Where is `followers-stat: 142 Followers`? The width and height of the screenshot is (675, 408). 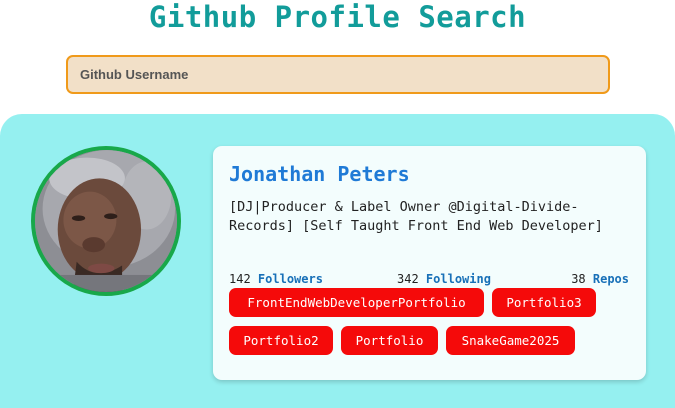
followers-stat: 142 Followers is located at coordinates (276, 279).